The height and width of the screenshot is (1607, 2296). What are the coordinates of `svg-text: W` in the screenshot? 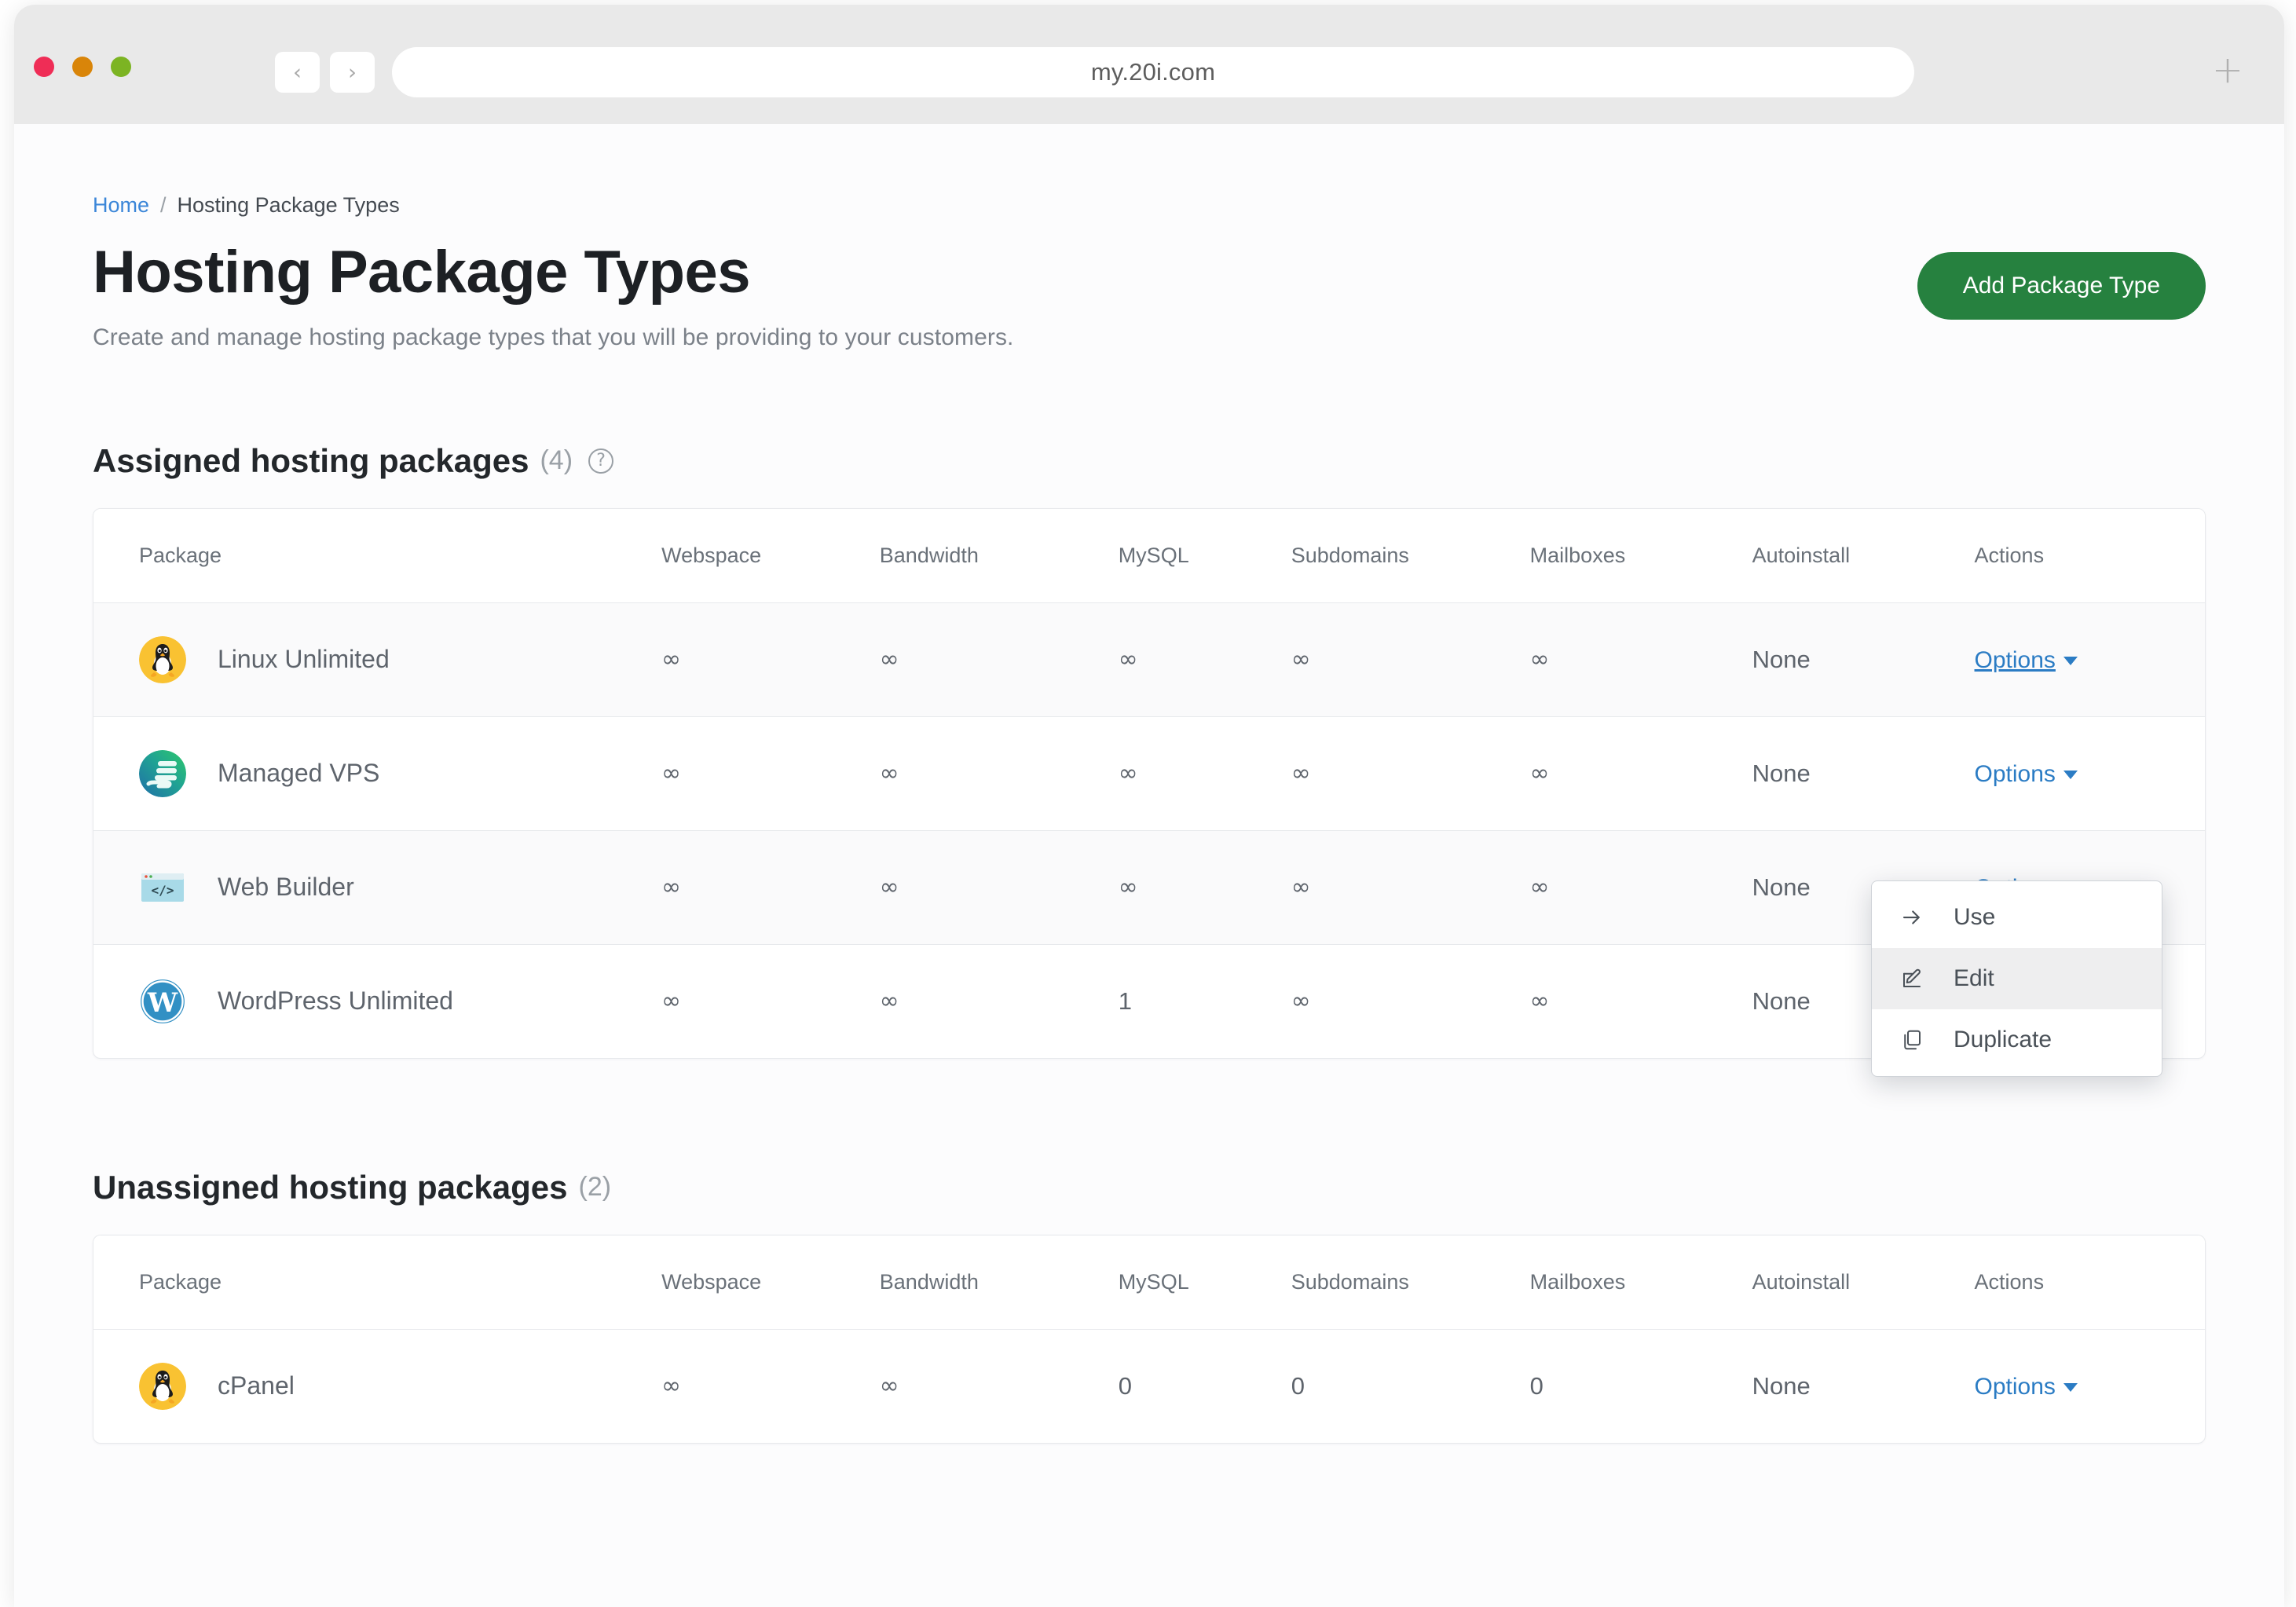 It's located at (162, 1003).